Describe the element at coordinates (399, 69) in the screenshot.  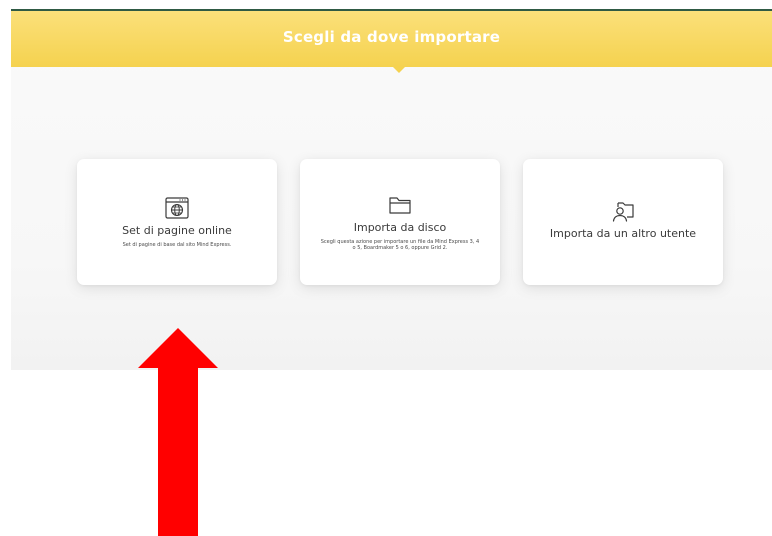
I see `header-pointer` at that location.